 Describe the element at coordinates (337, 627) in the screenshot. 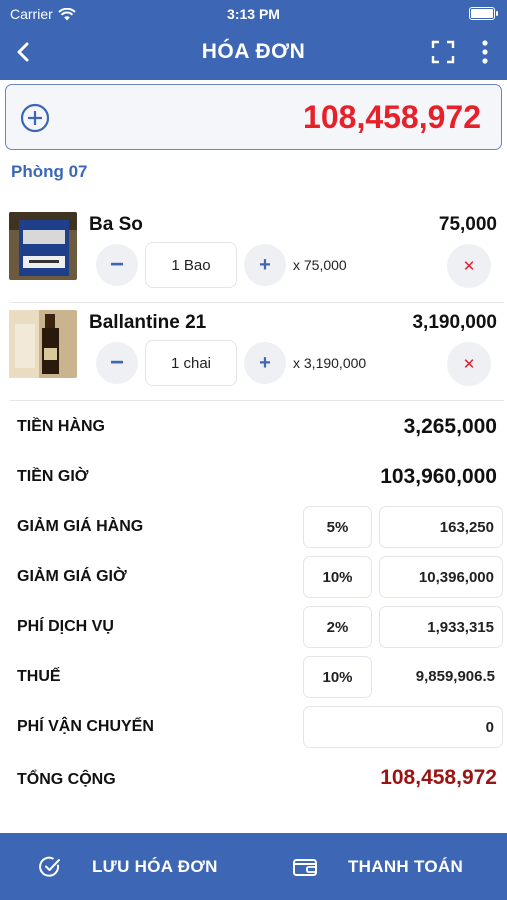

I see `service-fee-percent-field: 2%` at that location.